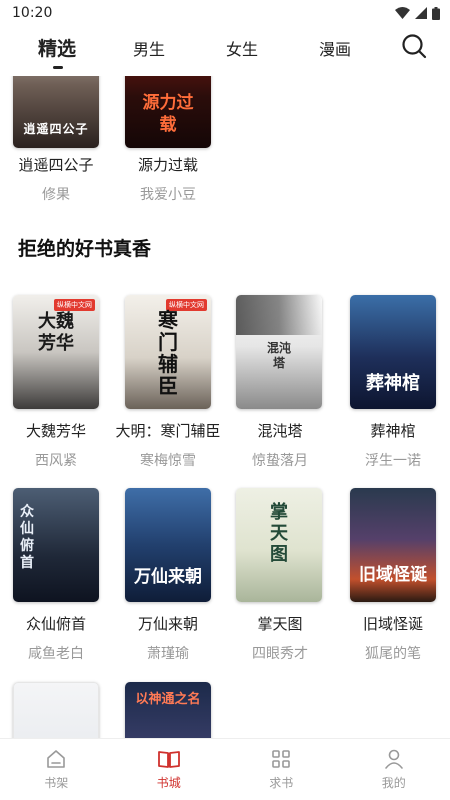 This screenshot has height=800, width=450. What do you see at coordinates (56, 769) in the screenshot?
I see `bottom-tab-bookshelf: 书架` at bounding box center [56, 769].